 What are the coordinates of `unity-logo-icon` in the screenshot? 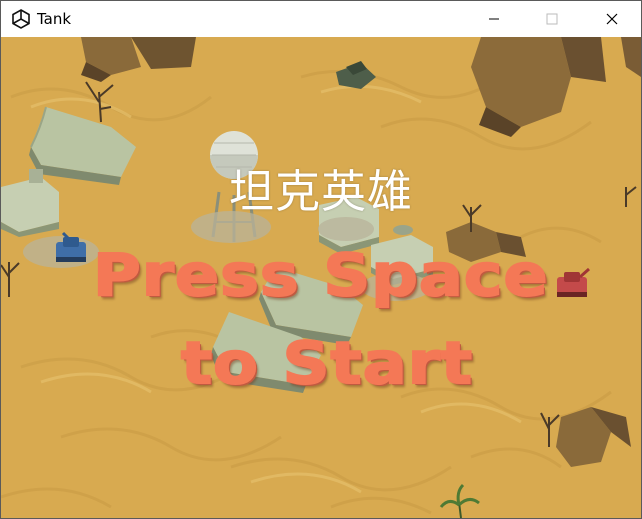 It's located at (21, 19).